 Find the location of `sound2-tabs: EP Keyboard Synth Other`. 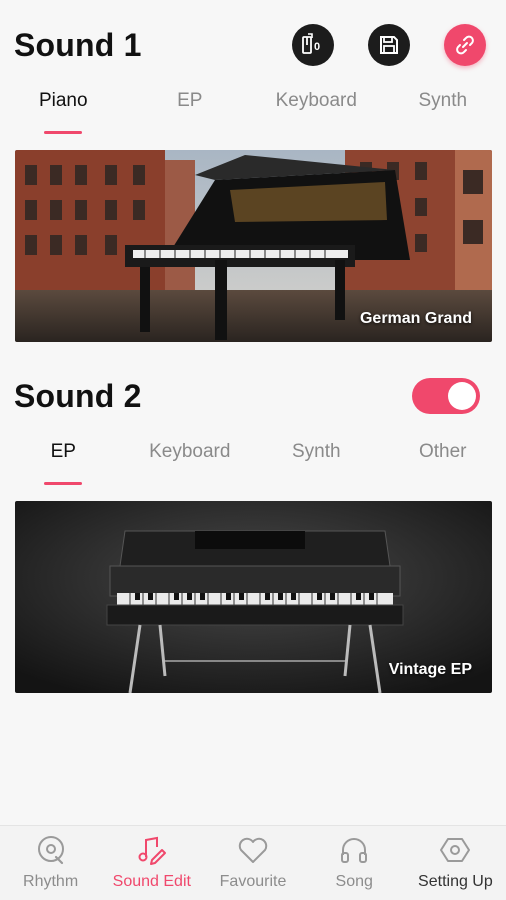

sound2-tabs: EP Keyboard Synth Other is located at coordinates (253, 458).